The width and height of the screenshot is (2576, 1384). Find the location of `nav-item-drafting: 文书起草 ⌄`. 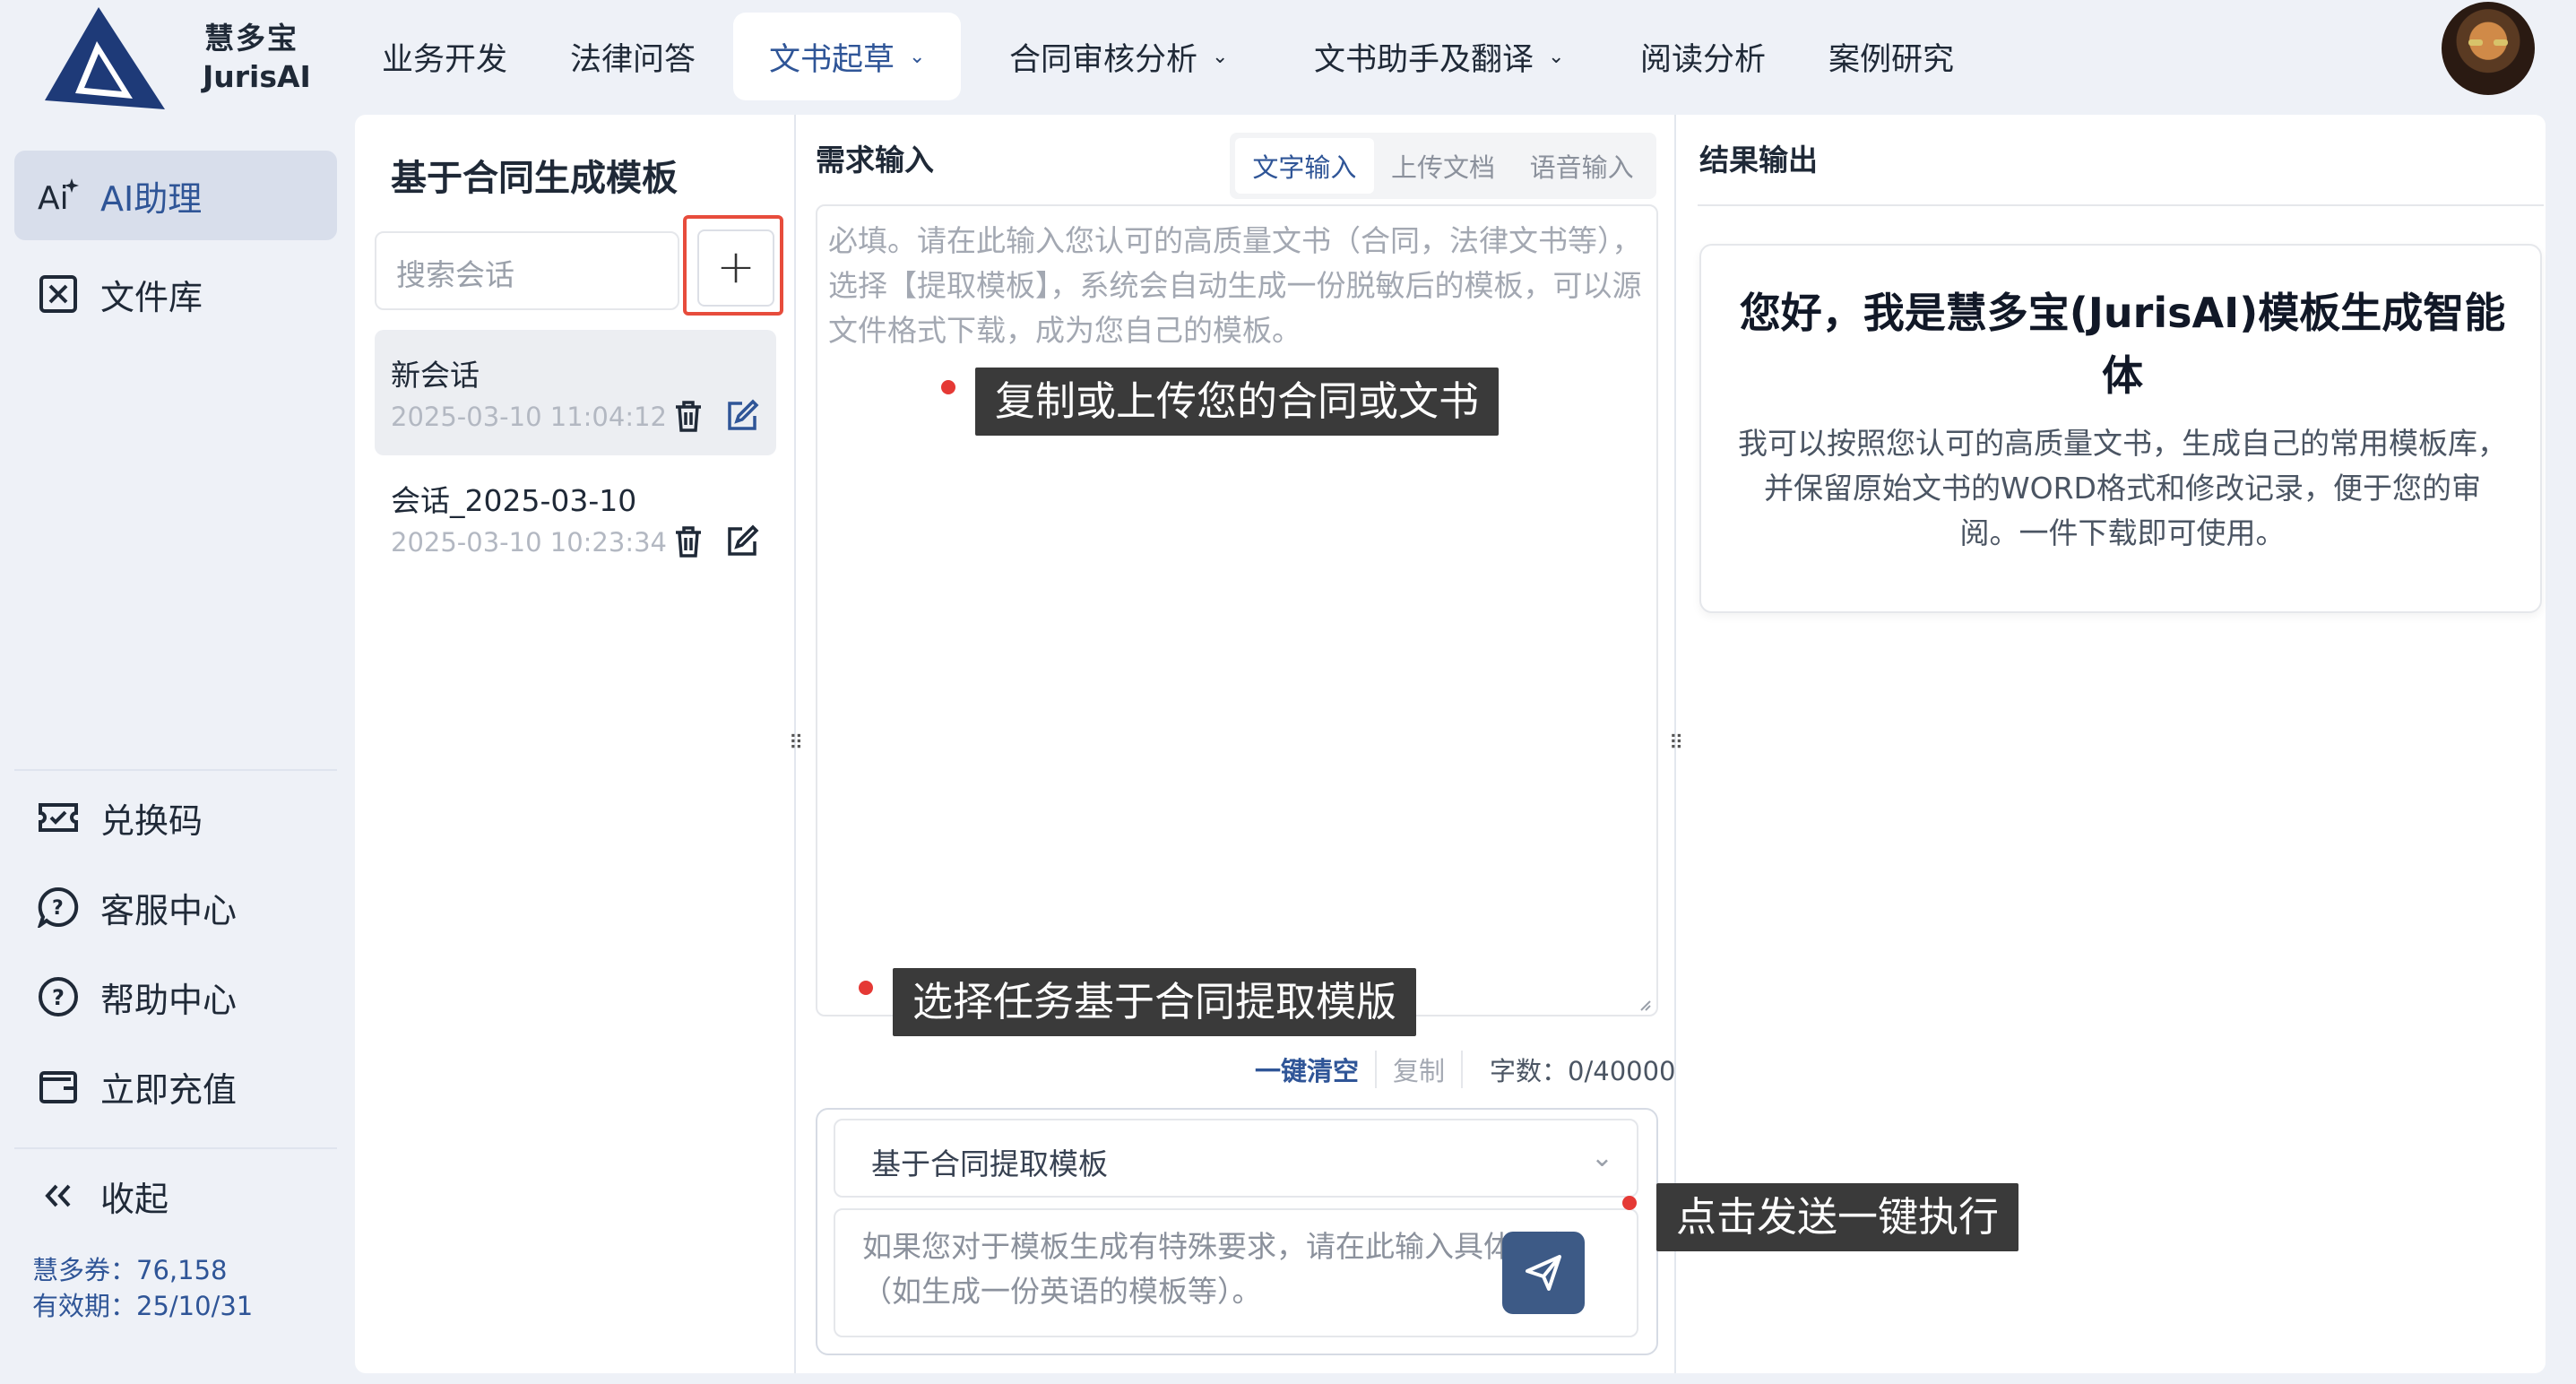

nav-item-drafting: 文书起草 ⌄ is located at coordinates (847, 56).